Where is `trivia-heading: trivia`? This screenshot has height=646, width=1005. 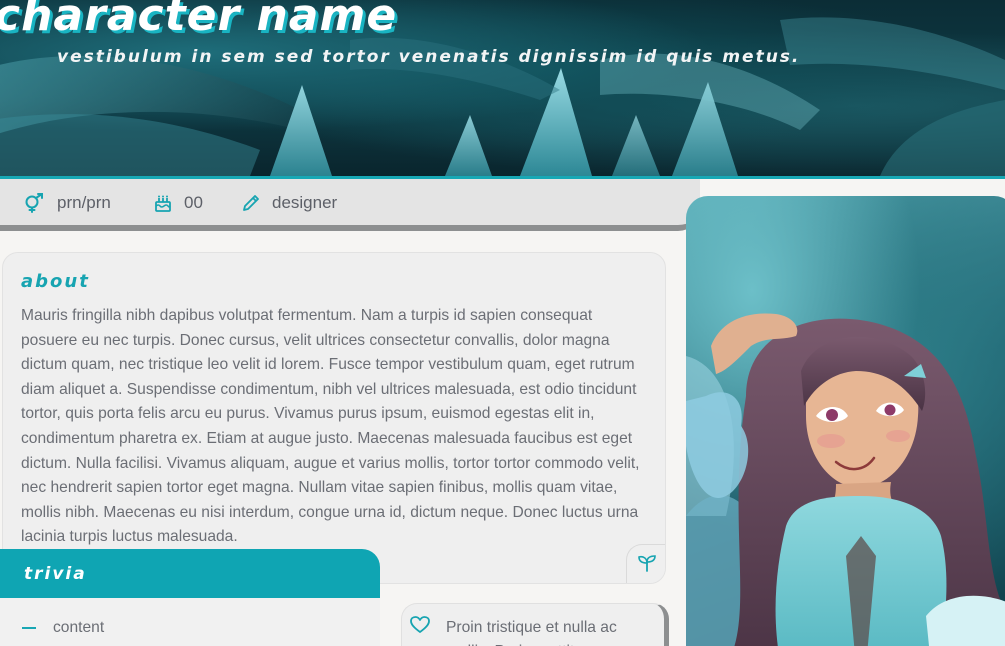 trivia-heading: trivia is located at coordinates (55, 573).